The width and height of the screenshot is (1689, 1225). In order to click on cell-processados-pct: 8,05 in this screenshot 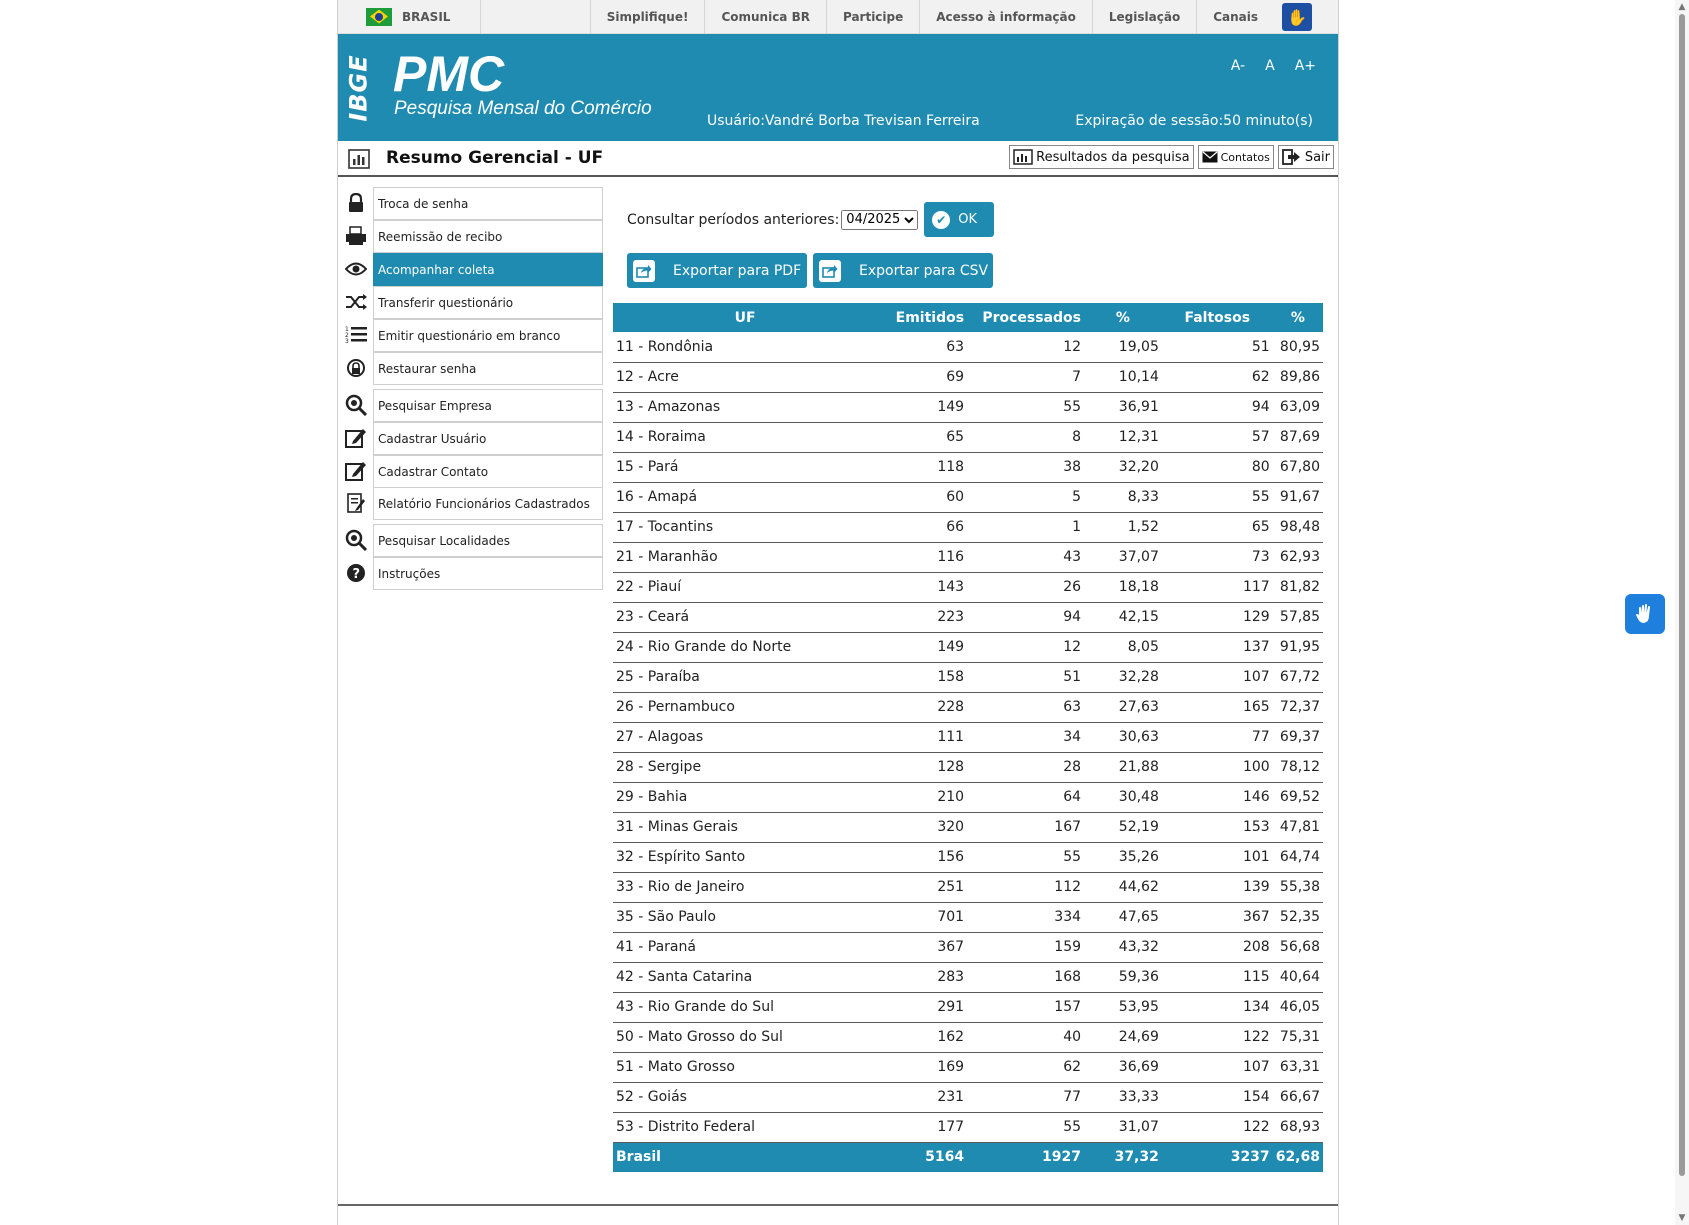, I will do `click(1123, 647)`.